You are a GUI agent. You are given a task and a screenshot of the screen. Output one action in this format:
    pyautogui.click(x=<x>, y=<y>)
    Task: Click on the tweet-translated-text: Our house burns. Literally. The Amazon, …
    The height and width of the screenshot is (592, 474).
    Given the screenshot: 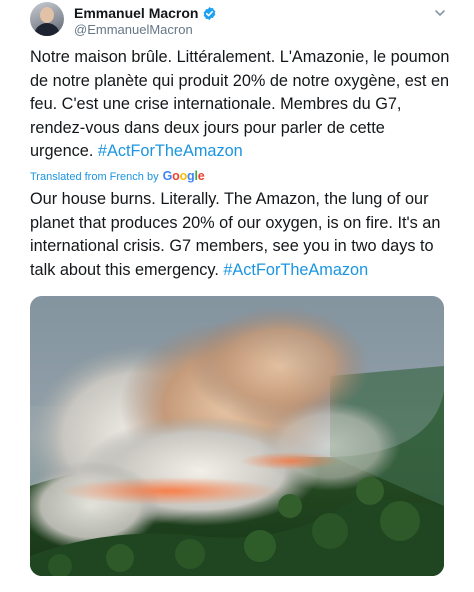 What is the action you would take?
    pyautogui.click(x=240, y=235)
    